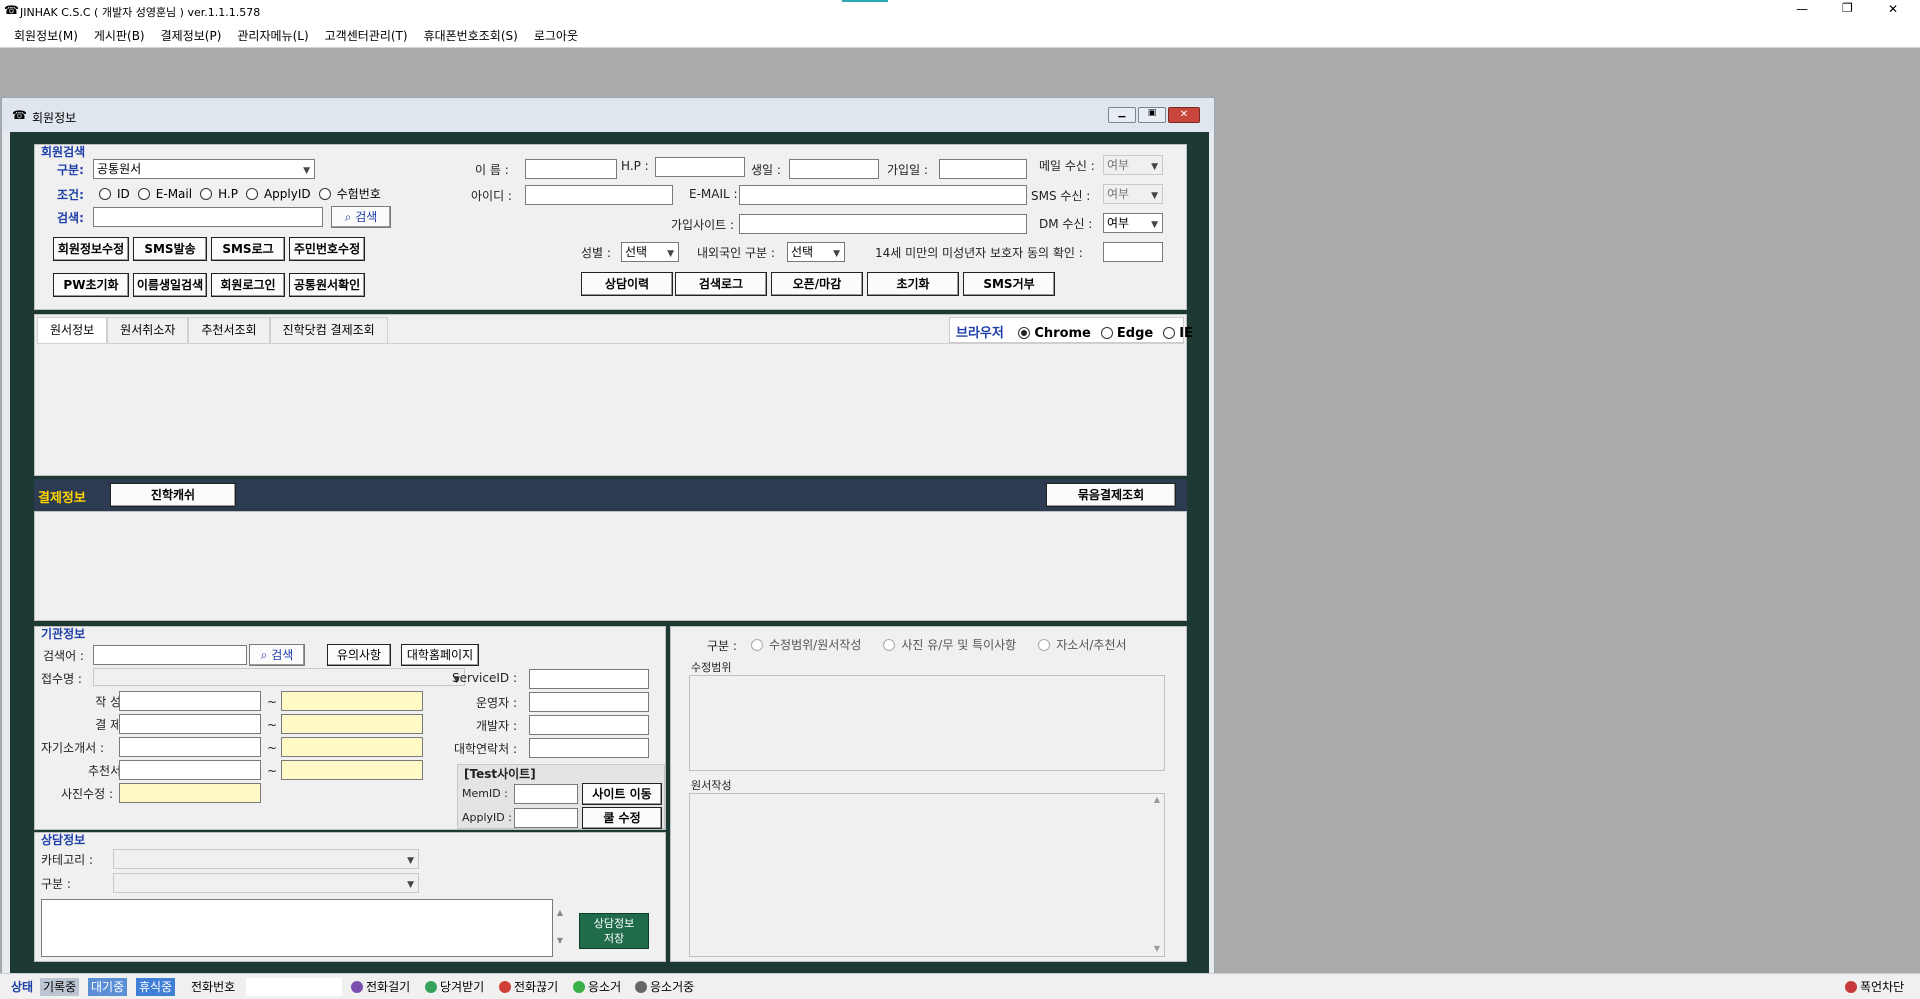 This screenshot has height=999, width=1920. I want to click on edit-option-1: 사진 유/무 및 특이사항, so click(949, 645).